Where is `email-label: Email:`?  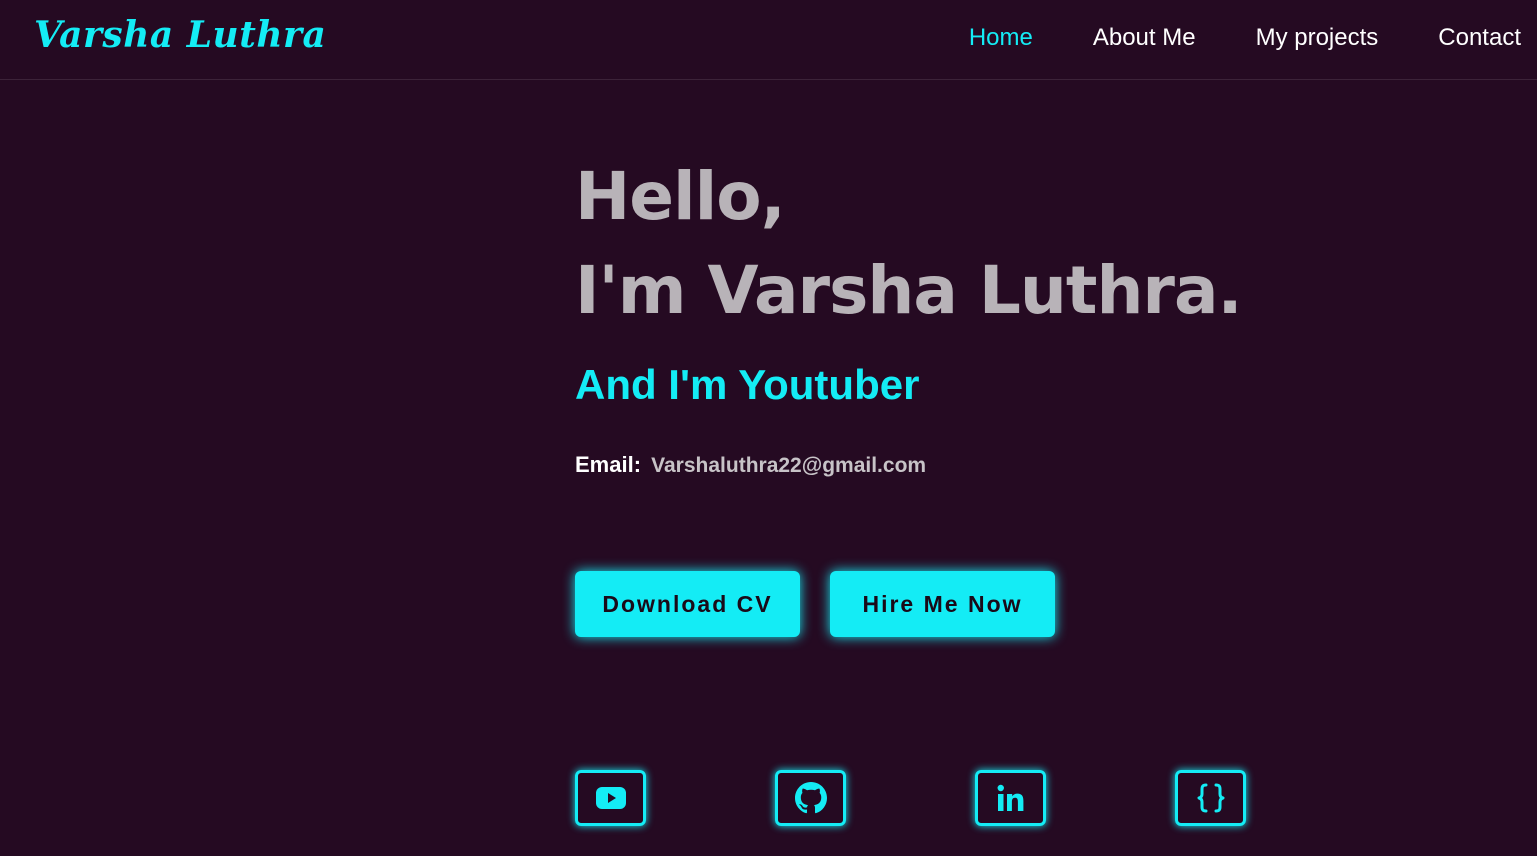
email-label: Email: is located at coordinates (608, 464).